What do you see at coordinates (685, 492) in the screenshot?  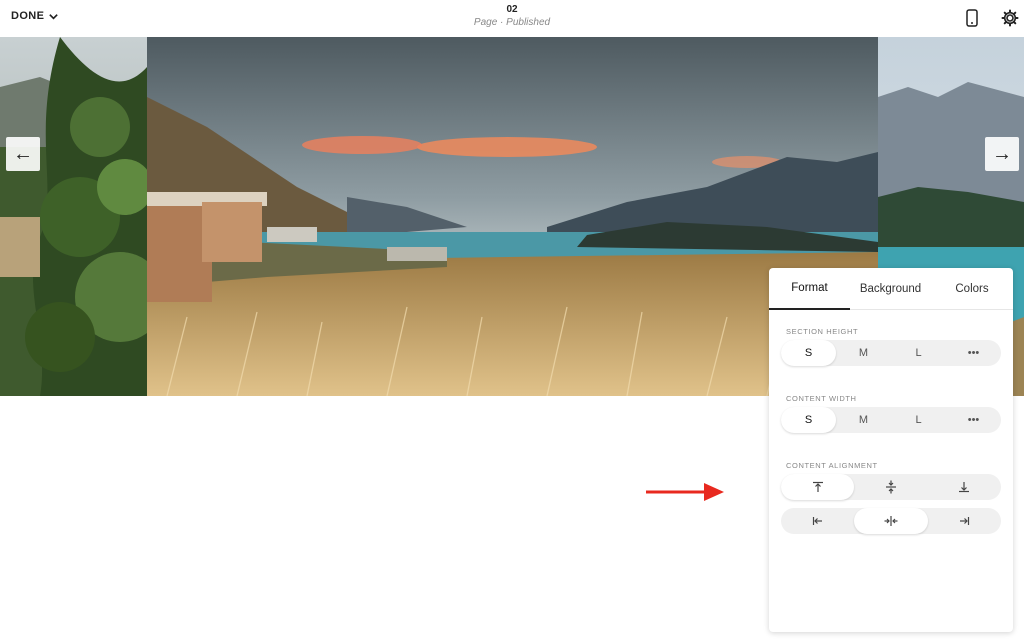 I see `annotation-arrow-icon` at bounding box center [685, 492].